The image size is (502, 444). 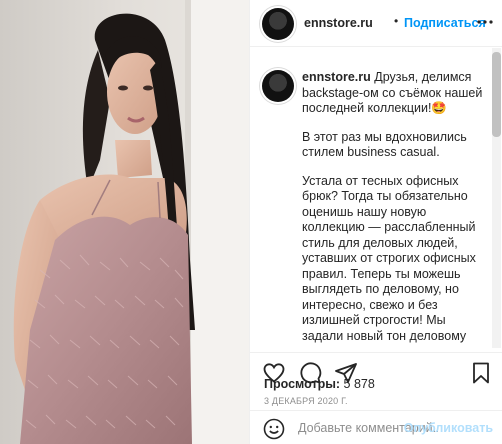 I want to click on publish-button: Опубликовать, so click(x=448, y=428).